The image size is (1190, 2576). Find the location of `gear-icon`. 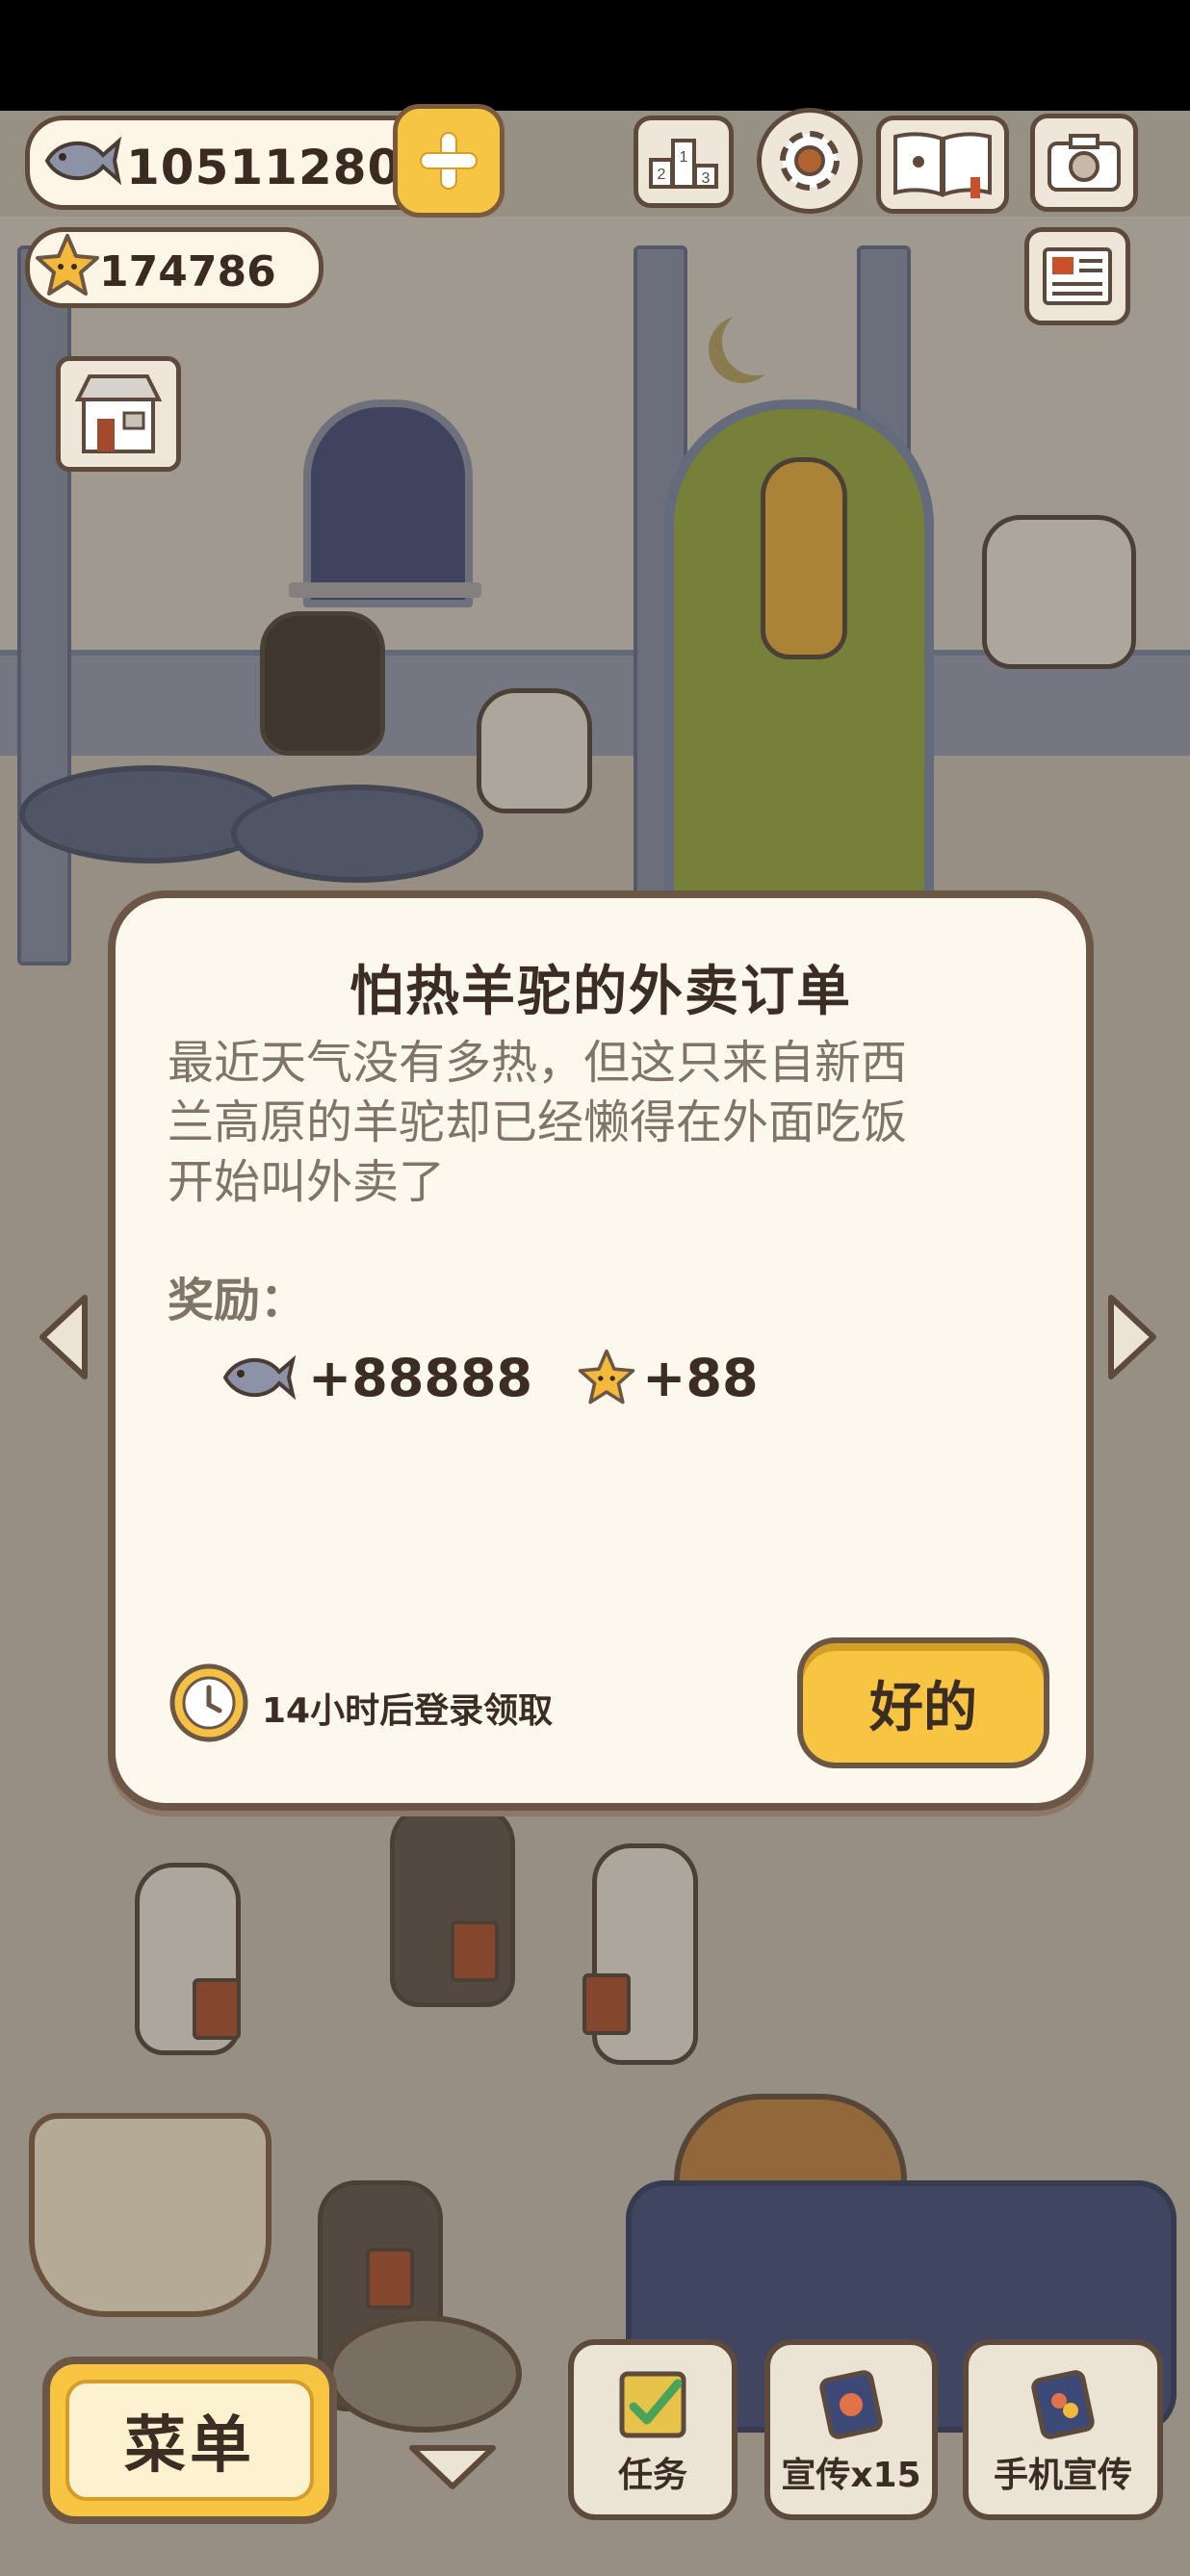

gear-icon is located at coordinates (810, 161).